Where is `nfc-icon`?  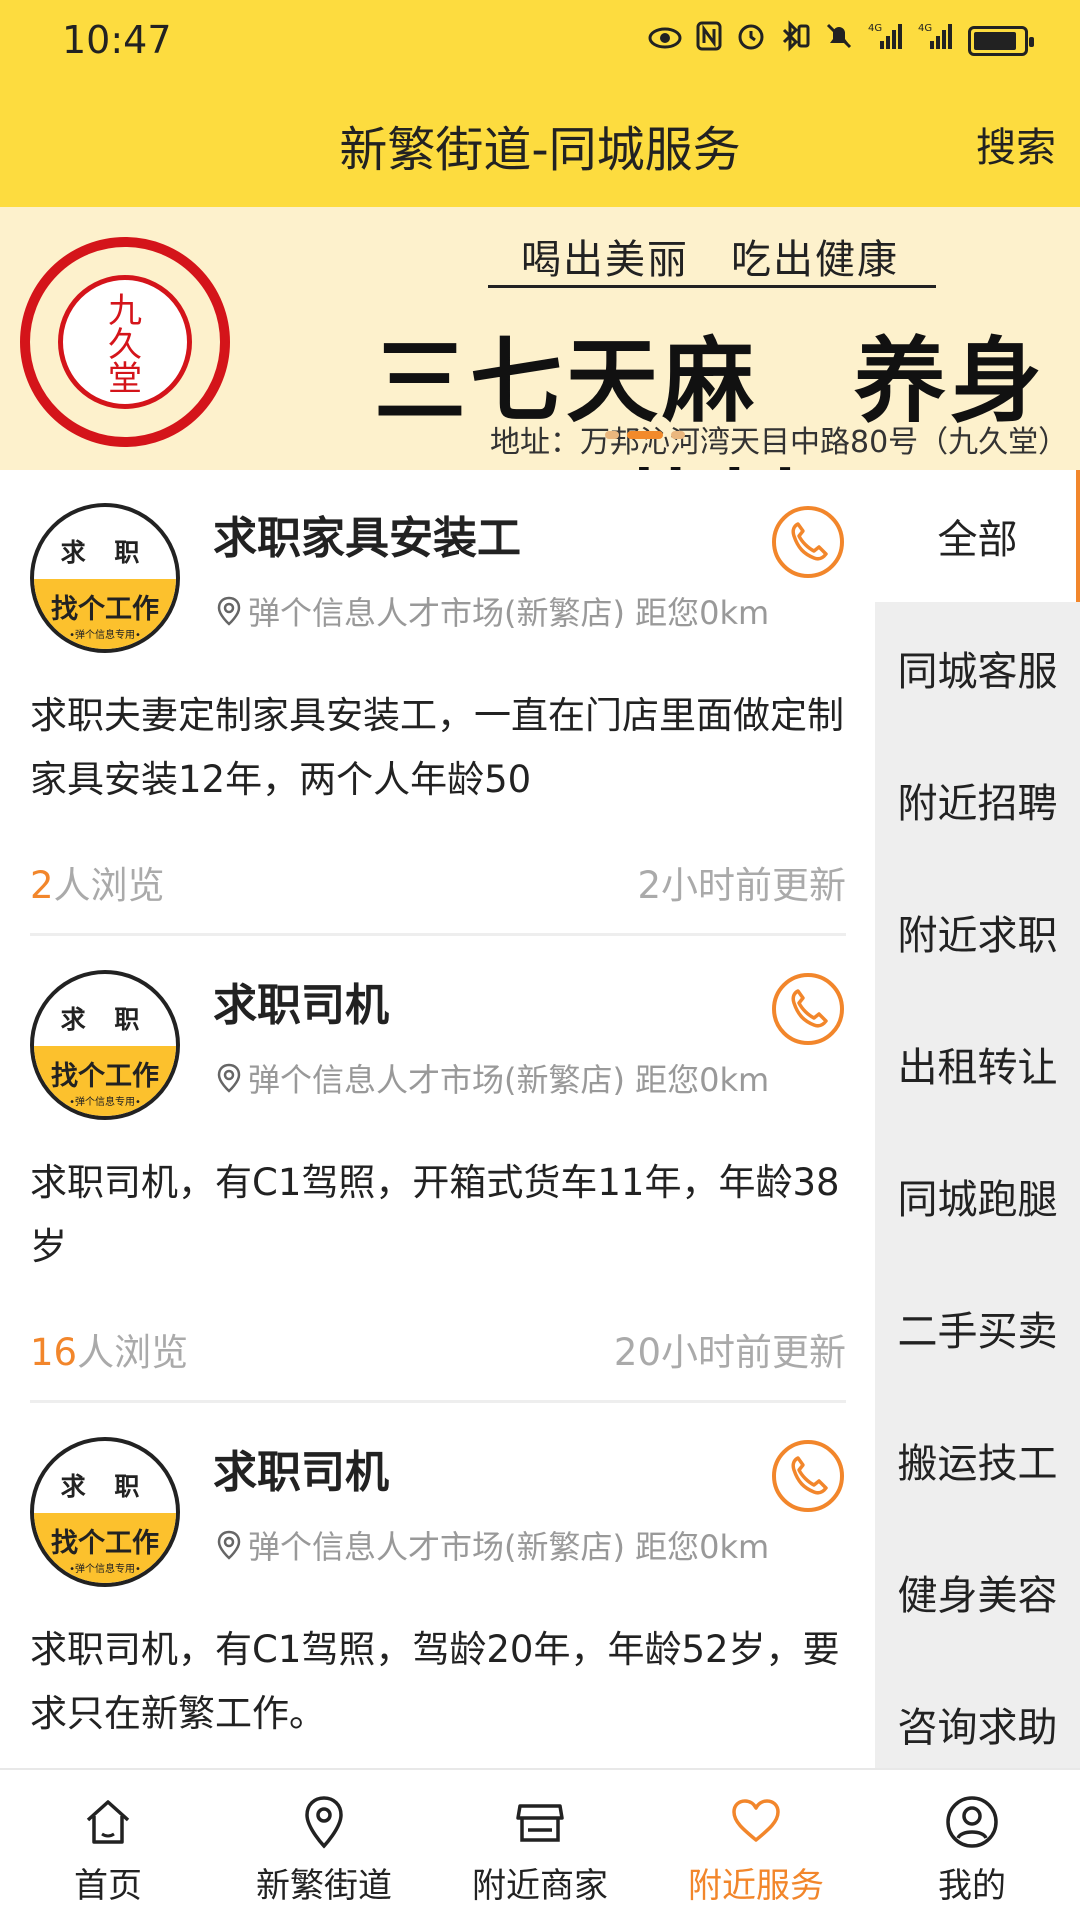
nfc-icon is located at coordinates (709, 40).